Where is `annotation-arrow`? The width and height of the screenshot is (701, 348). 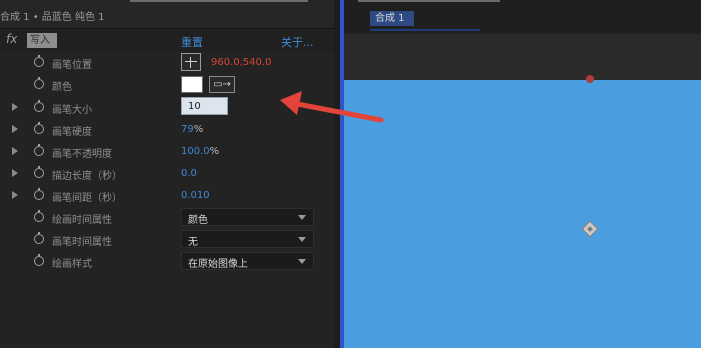
annotation-arrow is located at coordinates (332, 107).